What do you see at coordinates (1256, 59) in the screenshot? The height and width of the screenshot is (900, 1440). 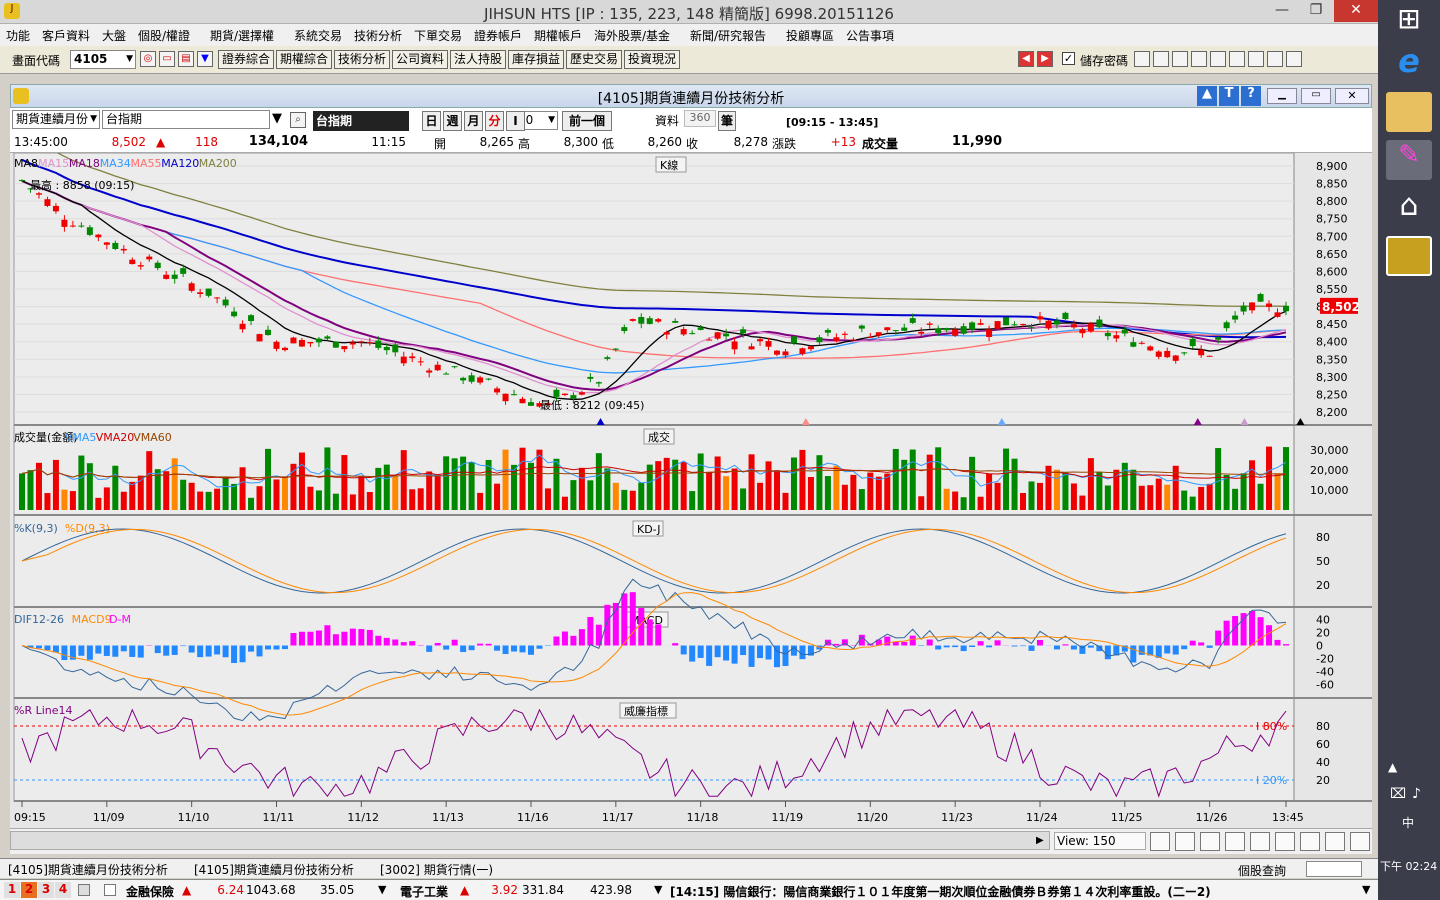 I see `split-icon` at bounding box center [1256, 59].